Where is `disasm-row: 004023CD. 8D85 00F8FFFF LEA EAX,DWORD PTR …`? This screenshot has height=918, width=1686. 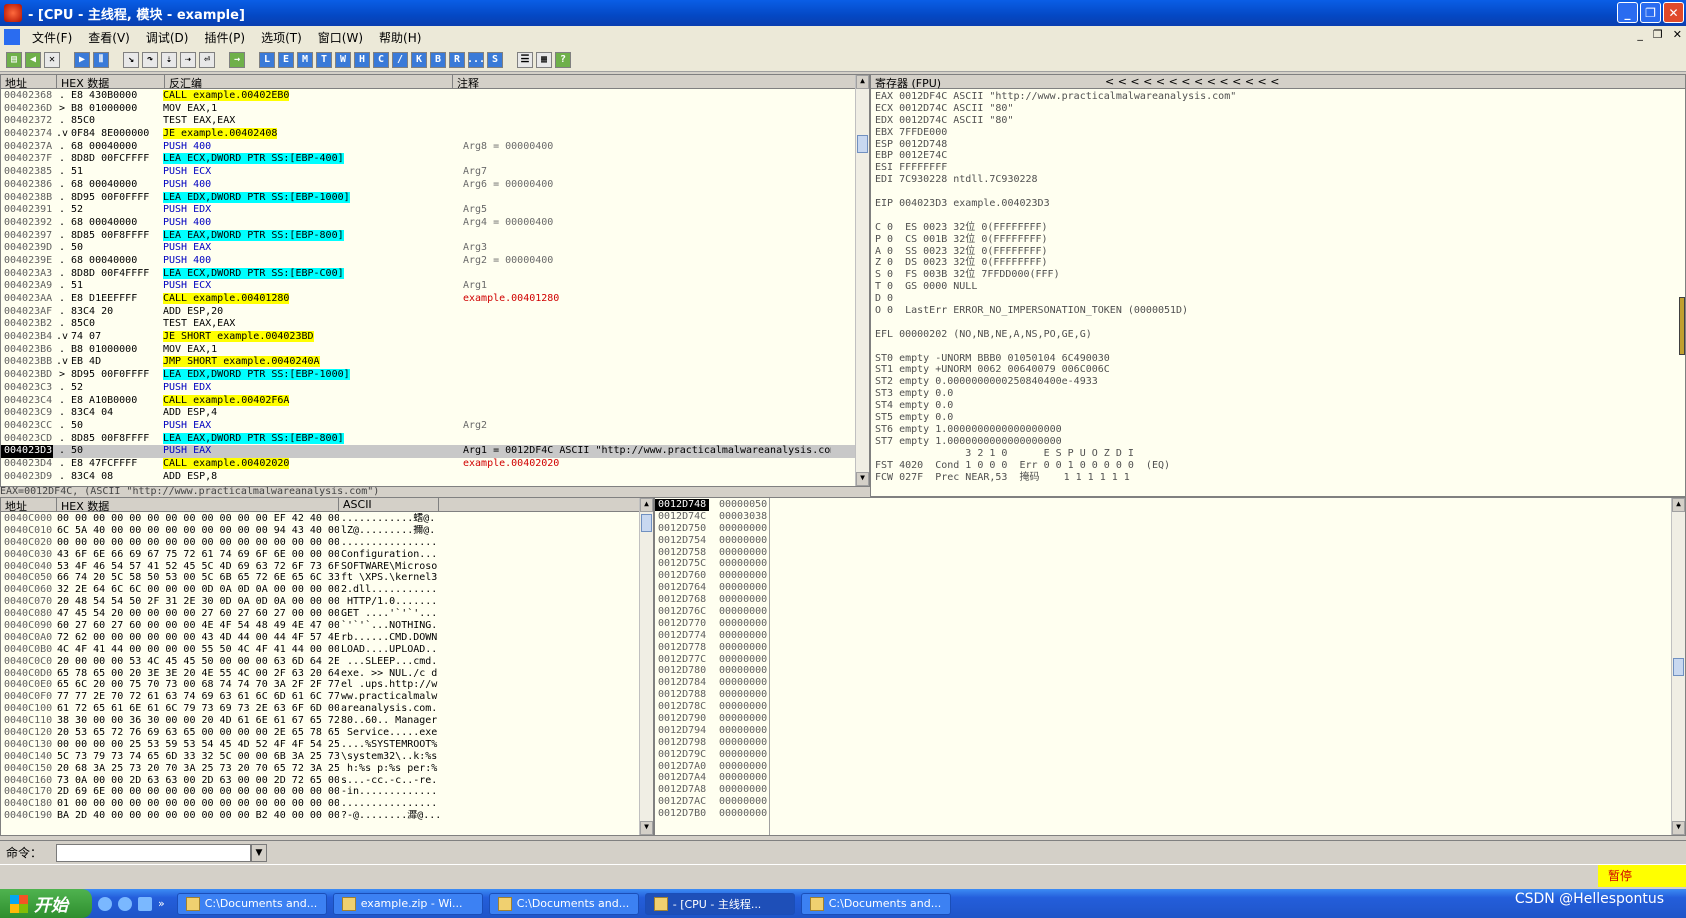 disasm-row: 004023CD. 8D85 00F8FFFF LEA EAX,DWORD PTR … is located at coordinates (435, 439).